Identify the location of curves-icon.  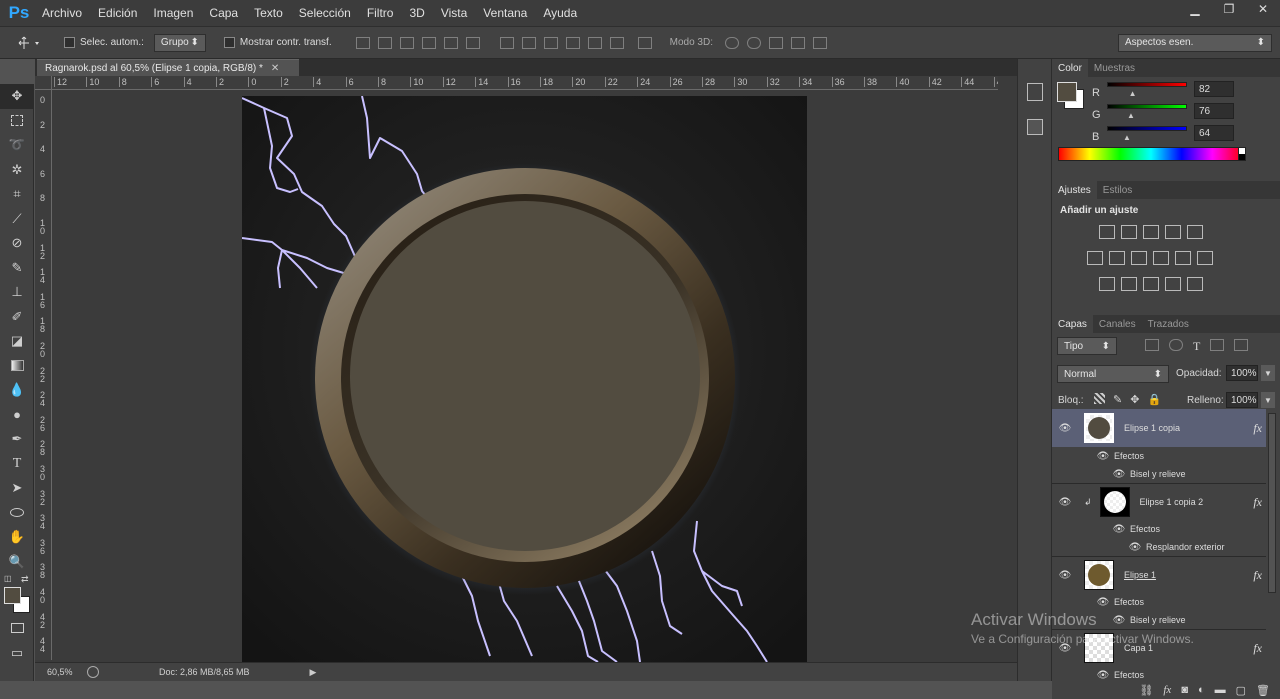
(1151, 232).